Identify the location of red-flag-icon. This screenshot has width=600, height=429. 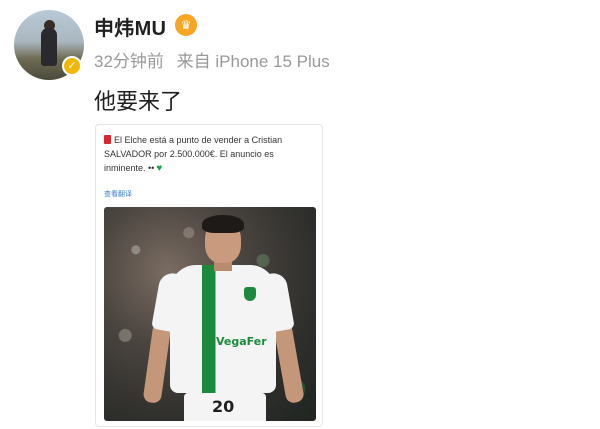
(107, 139).